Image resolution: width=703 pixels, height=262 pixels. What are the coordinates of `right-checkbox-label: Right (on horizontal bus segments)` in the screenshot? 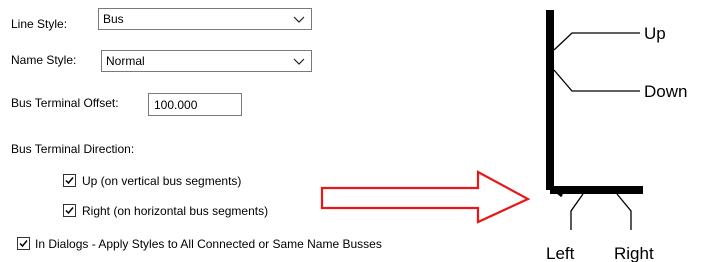 It's located at (175, 211).